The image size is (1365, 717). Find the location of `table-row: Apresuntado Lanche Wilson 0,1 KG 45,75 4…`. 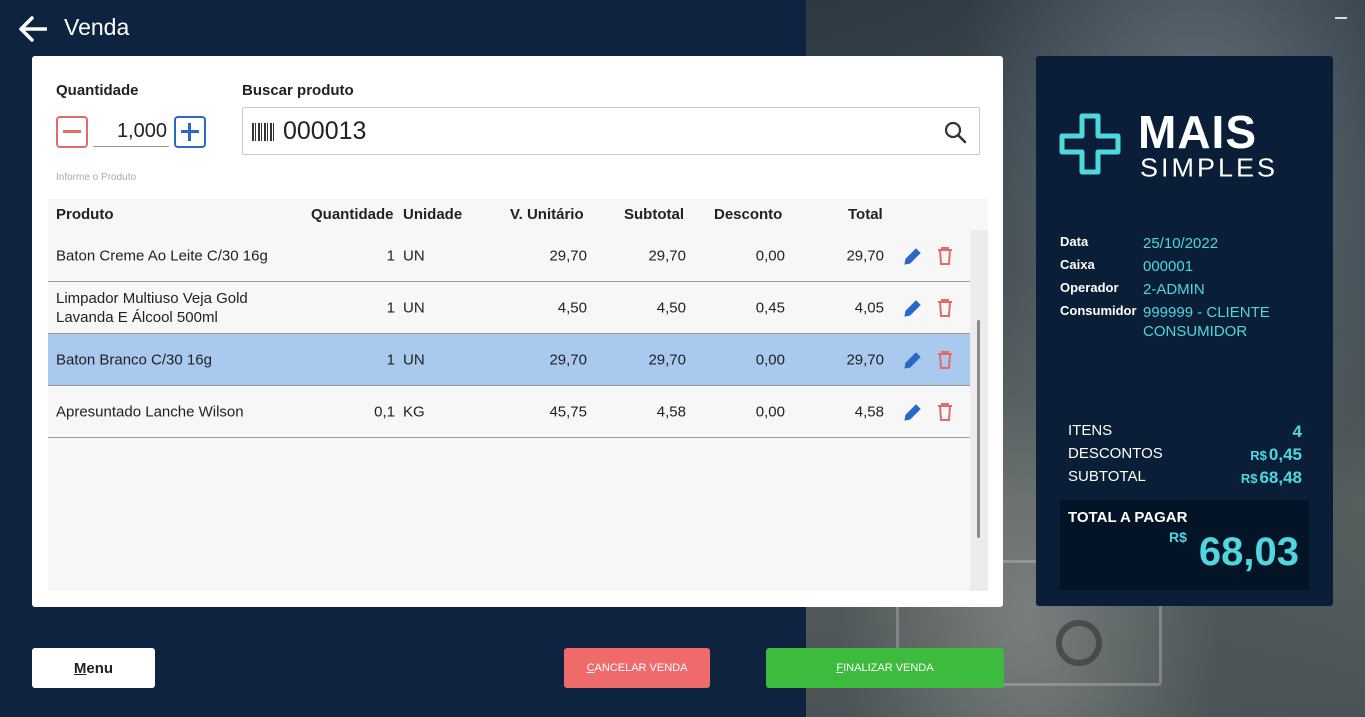

table-row: Apresuntado Lanche Wilson 0,1 KG 45,75 4… is located at coordinates (509, 412).